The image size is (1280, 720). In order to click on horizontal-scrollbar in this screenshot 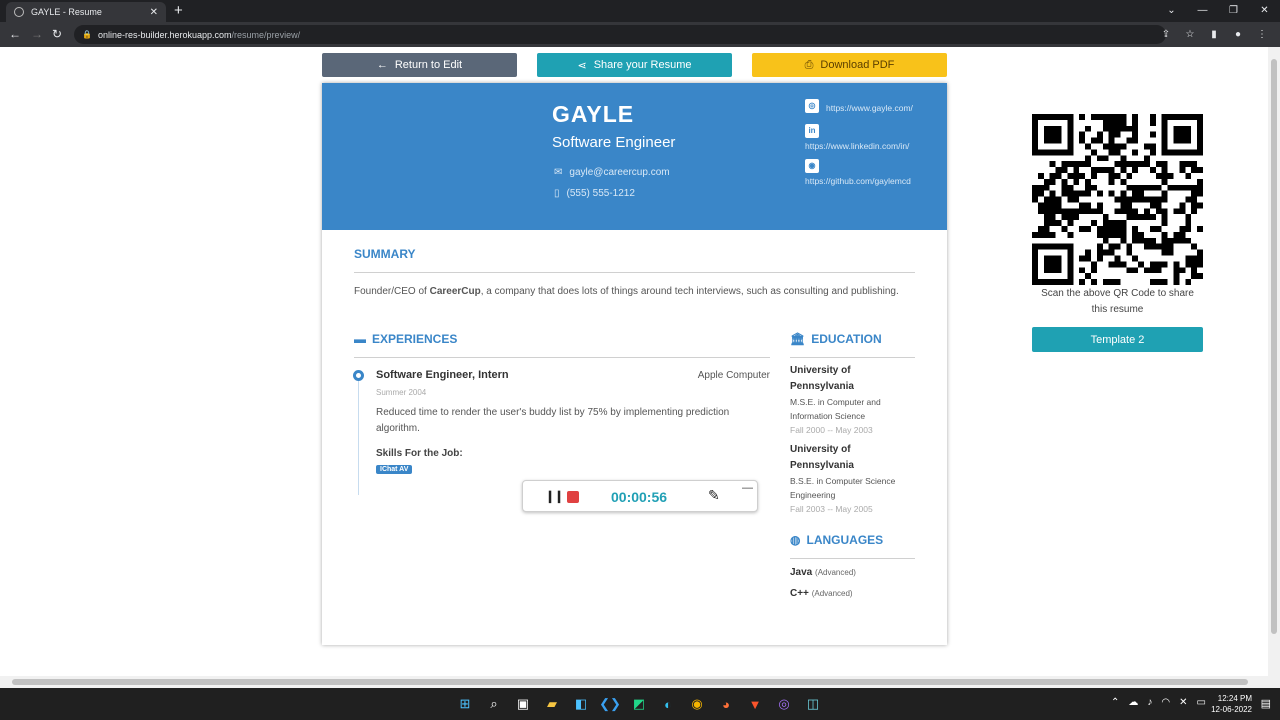, I will do `click(634, 682)`.